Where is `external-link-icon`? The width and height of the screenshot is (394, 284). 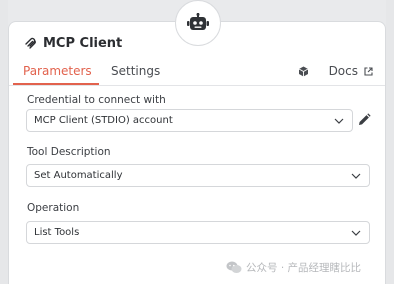
external-link-icon is located at coordinates (368, 71).